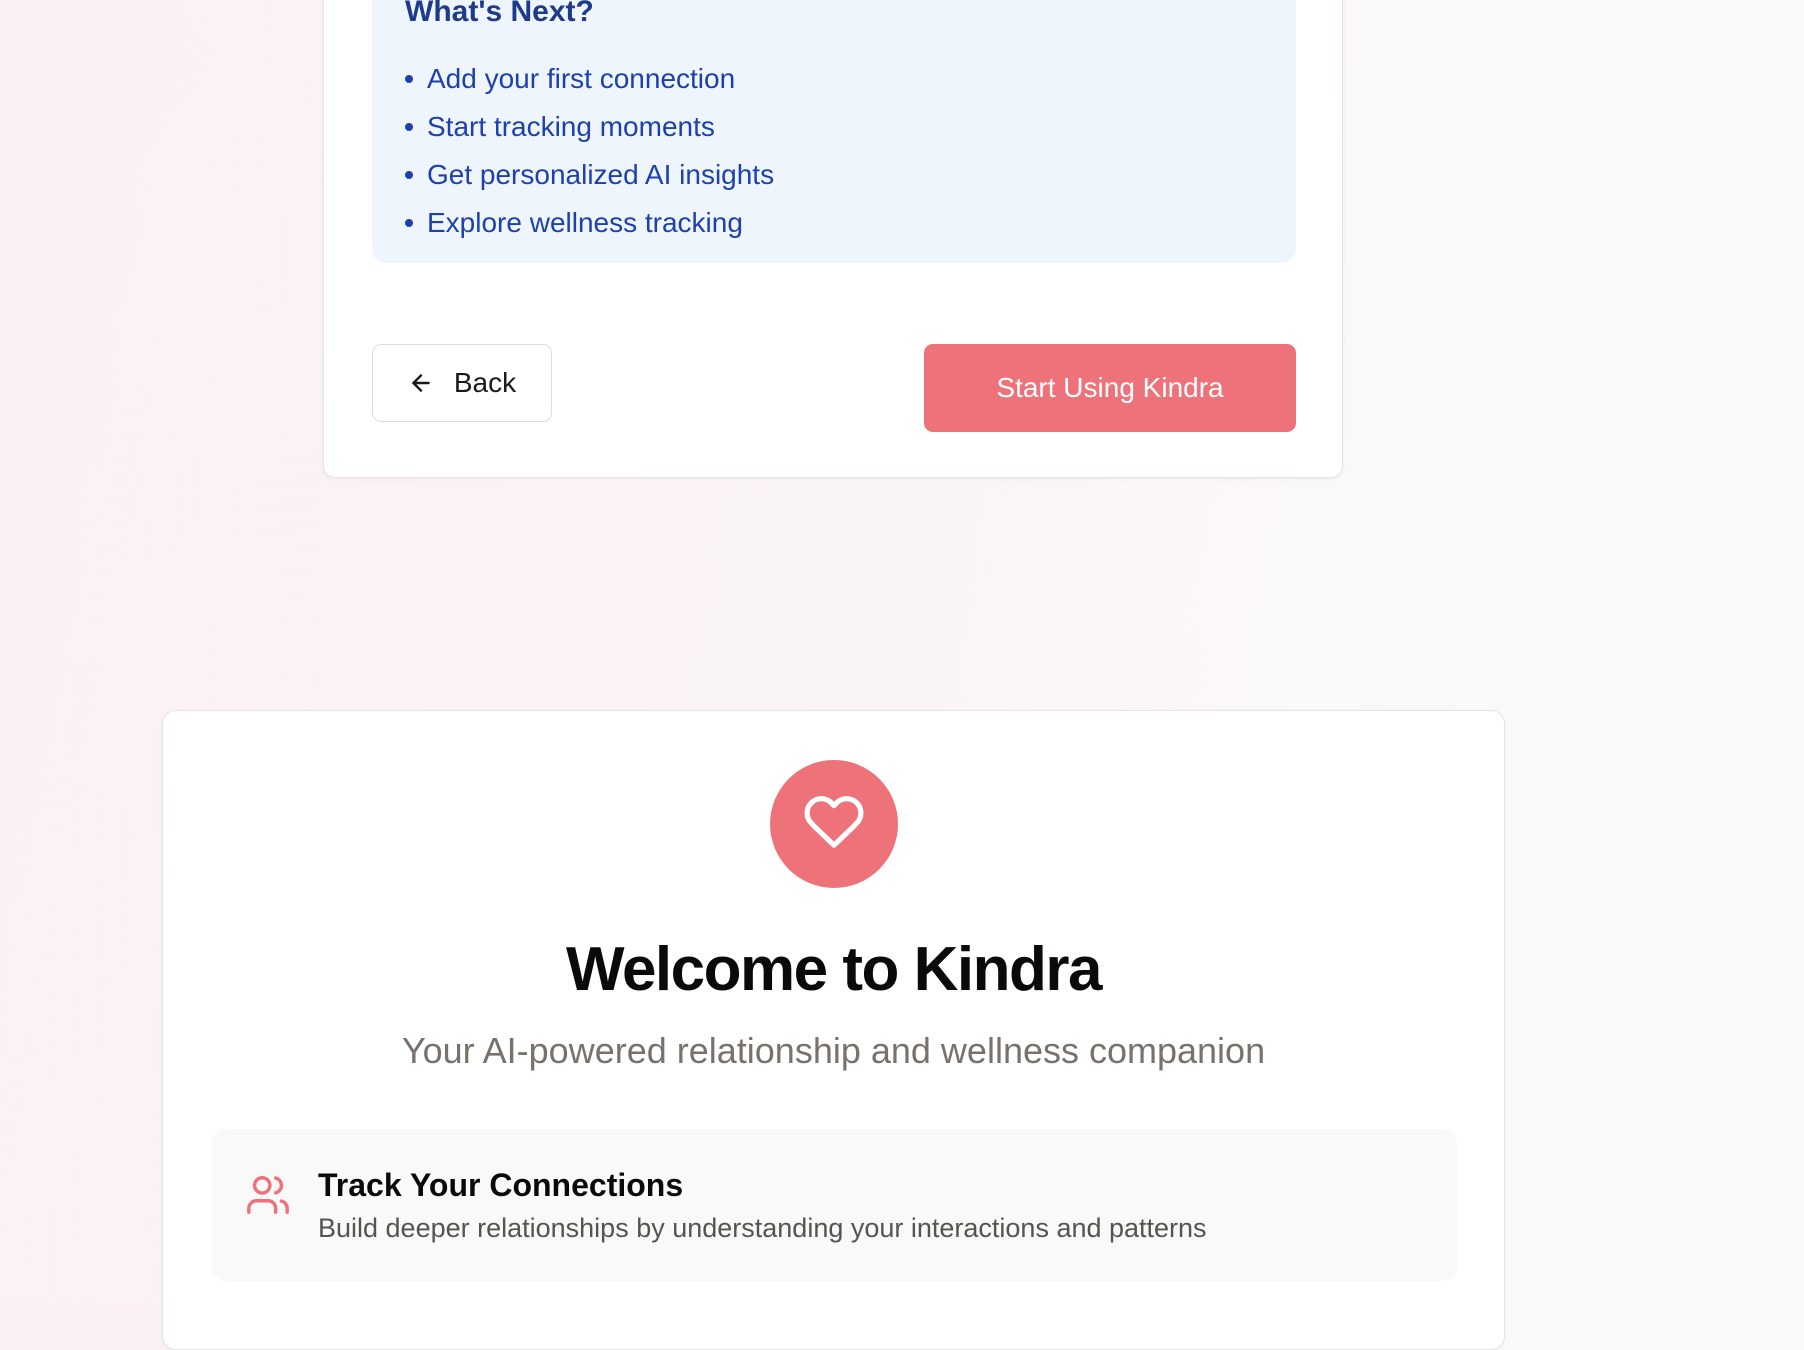 This screenshot has height=1350, width=1804. I want to click on feature-title: Track Your Connections, so click(501, 1185).